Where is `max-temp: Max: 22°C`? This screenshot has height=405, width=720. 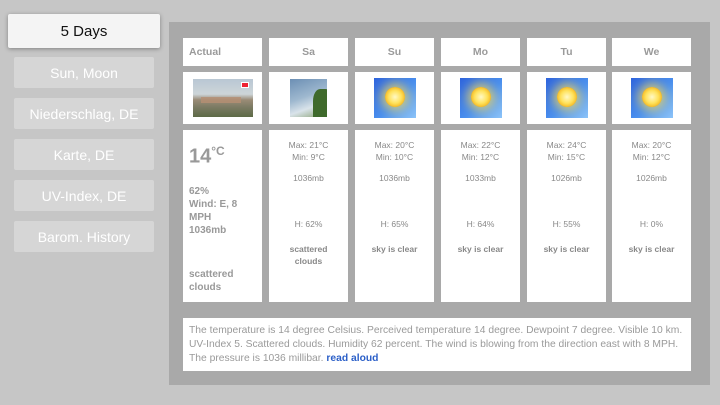
max-temp: Max: 22°C is located at coordinates (480, 145).